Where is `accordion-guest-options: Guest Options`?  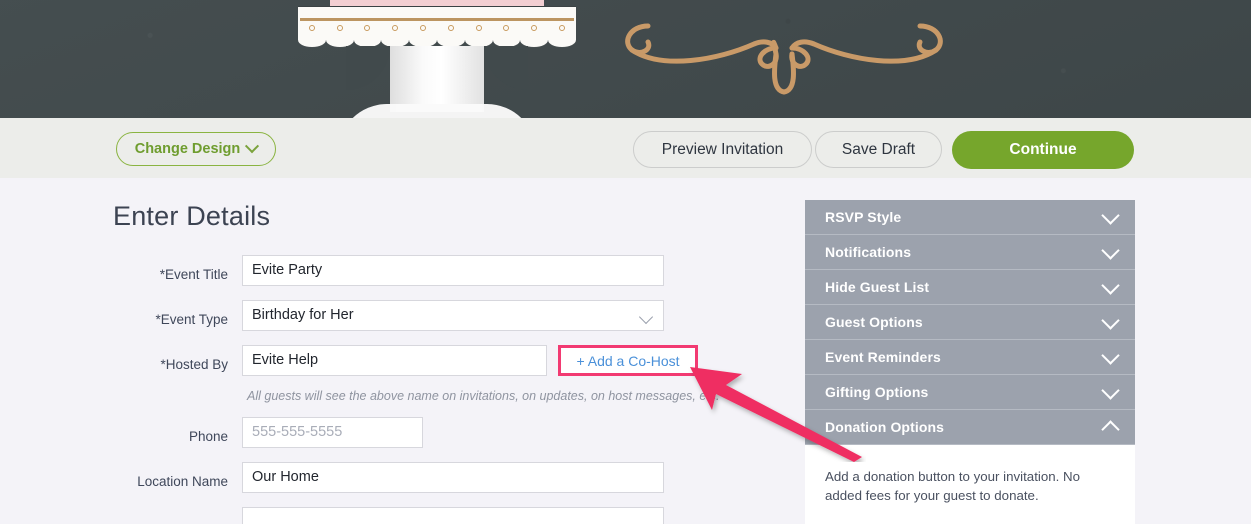 accordion-guest-options: Guest Options is located at coordinates (970, 322).